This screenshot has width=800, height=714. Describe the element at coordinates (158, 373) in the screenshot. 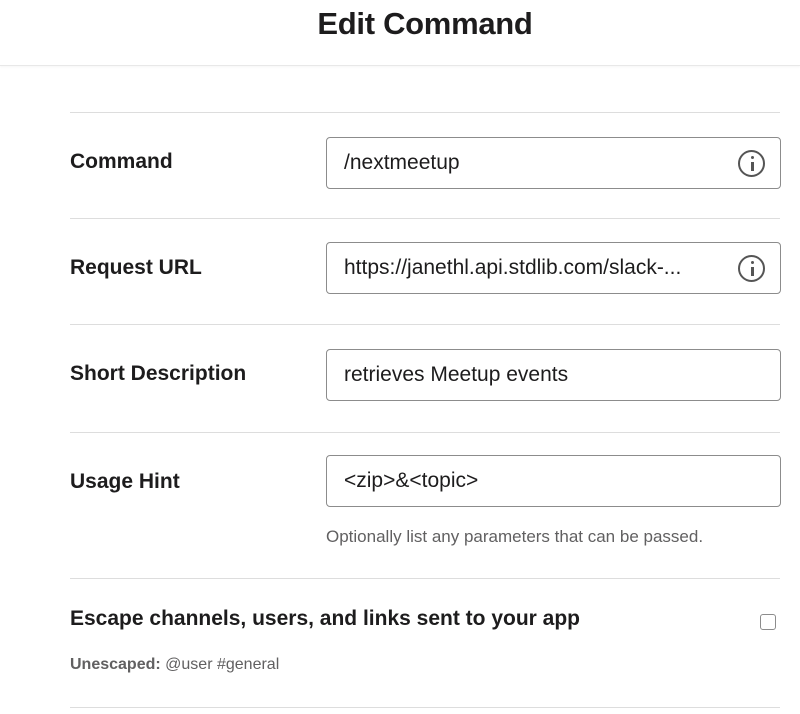

I see `short-description-label: Short Description` at that location.